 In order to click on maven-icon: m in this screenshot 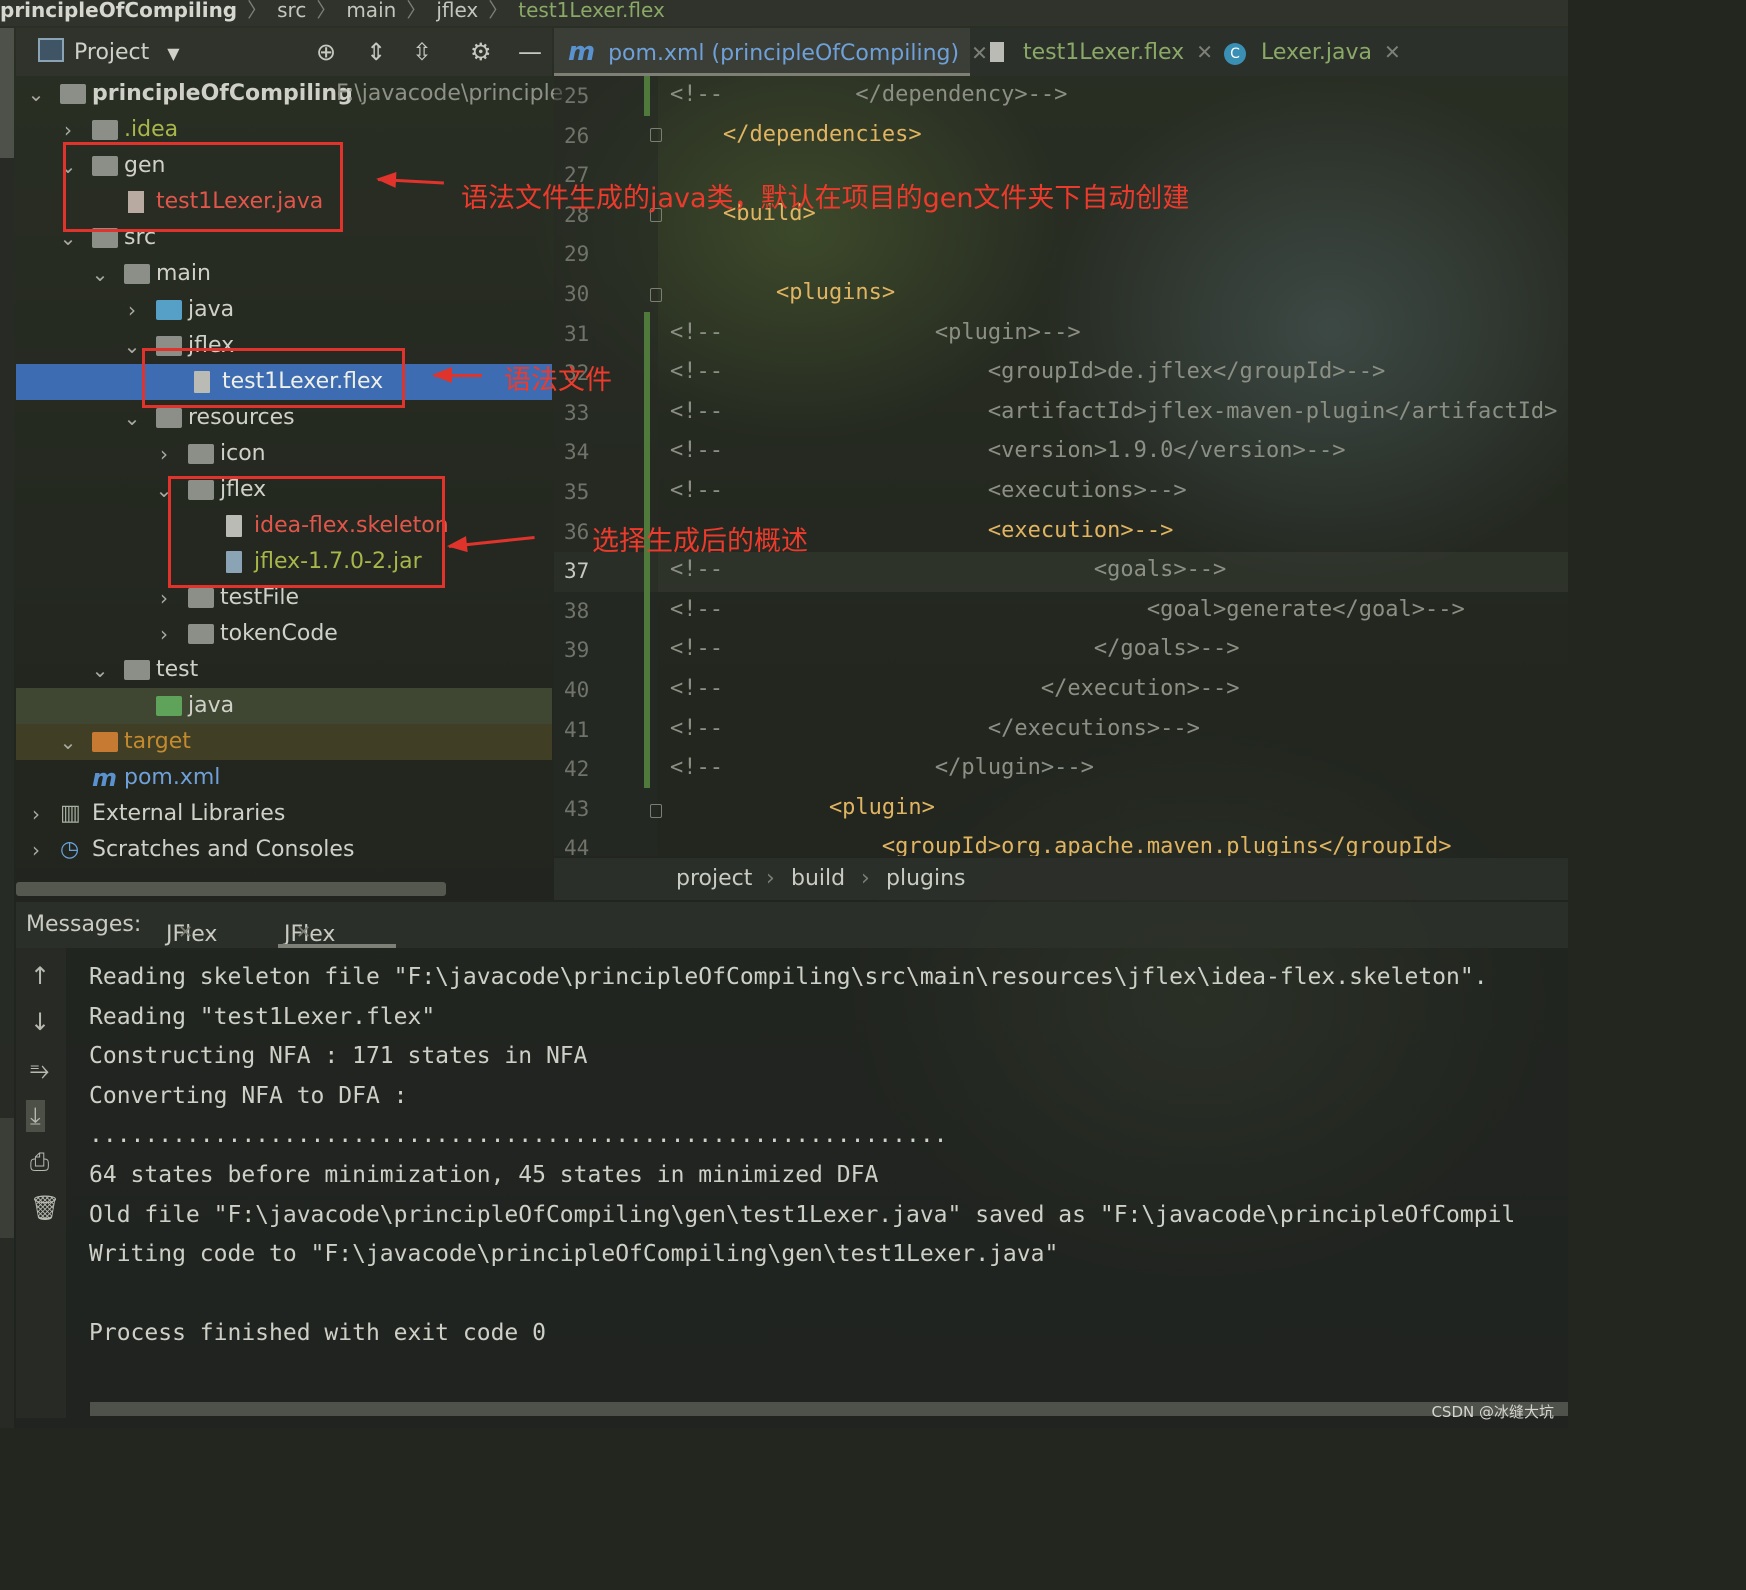, I will do `click(105, 778)`.